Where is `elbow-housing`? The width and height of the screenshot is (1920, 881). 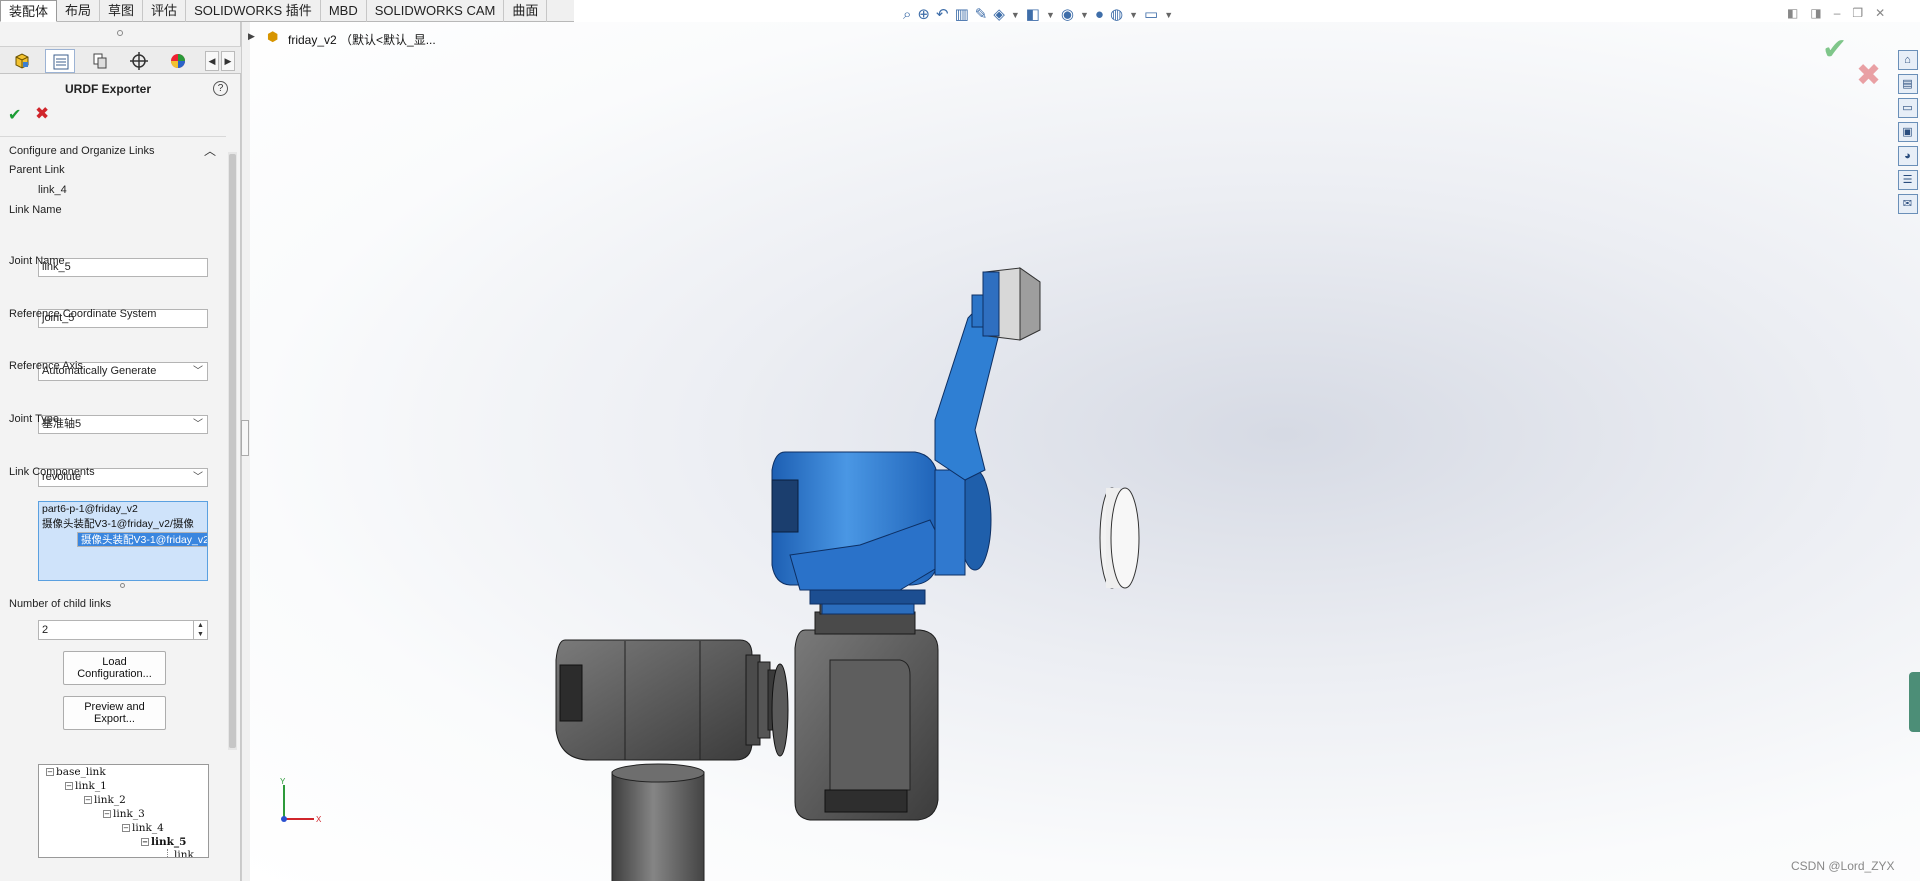 elbow-housing is located at coordinates (866, 710).